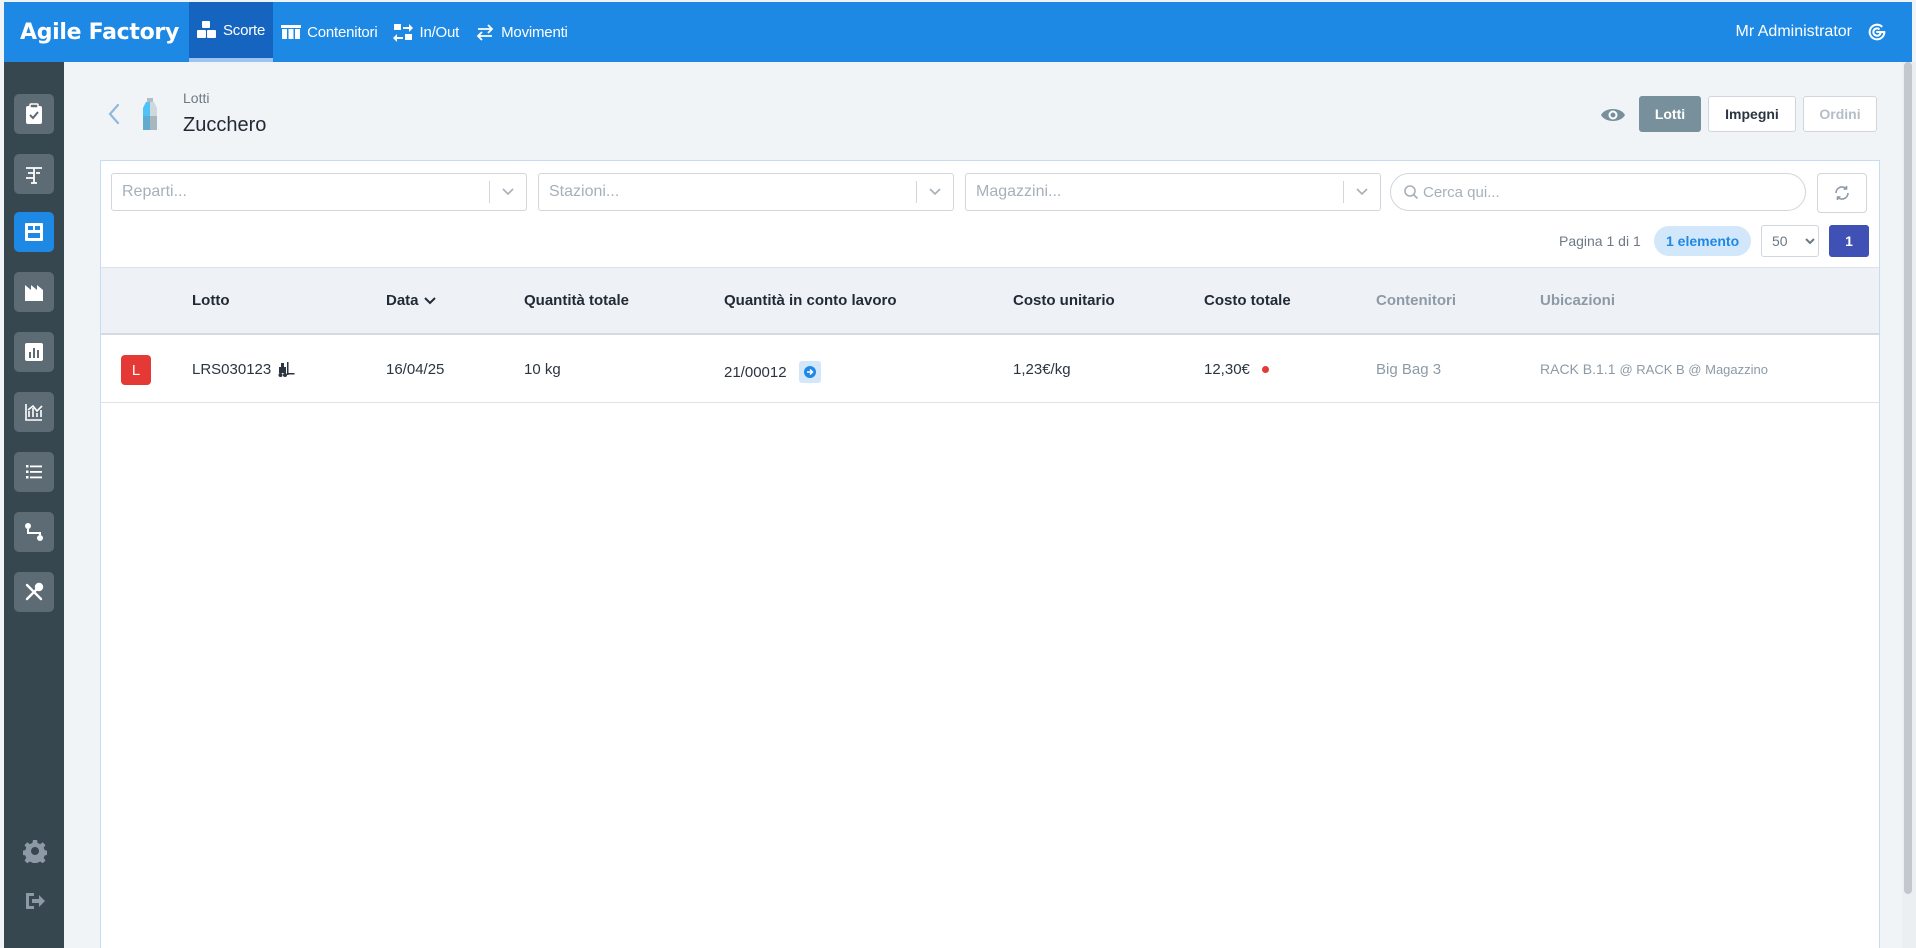 This screenshot has height=948, width=1916. I want to click on line-chart-icon, so click(34, 412).